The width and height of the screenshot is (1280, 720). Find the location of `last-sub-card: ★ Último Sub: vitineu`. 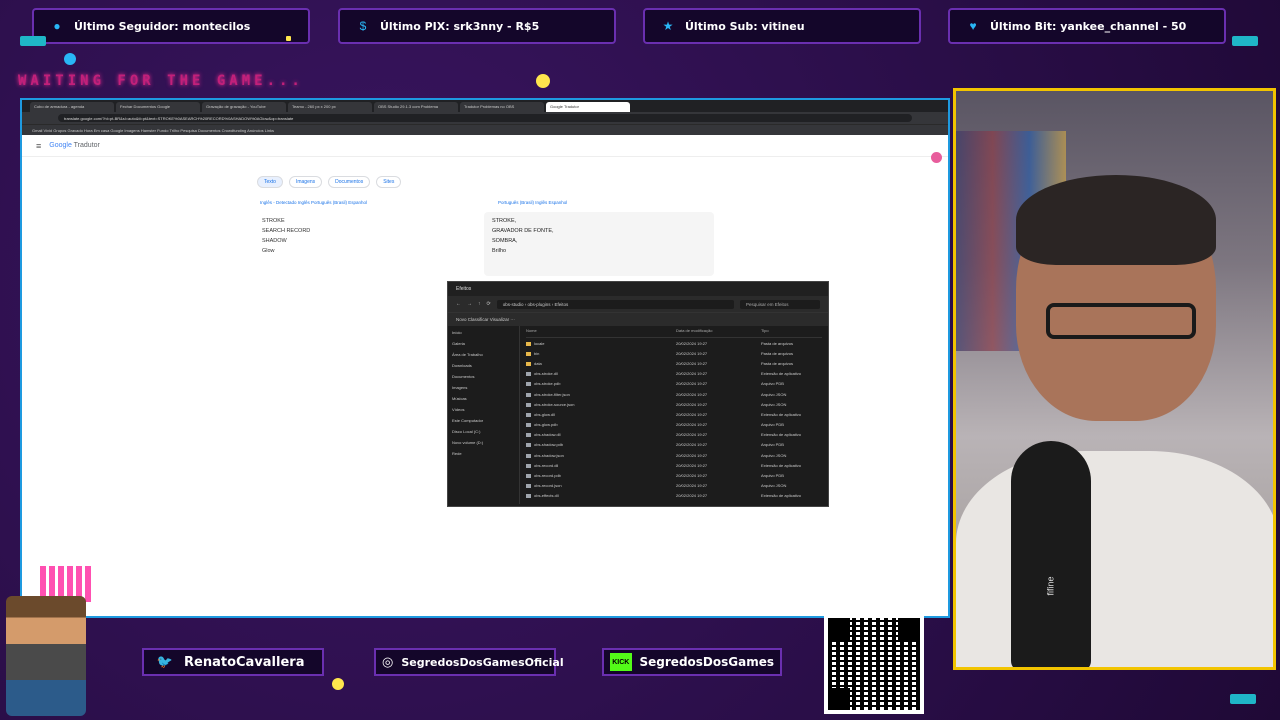

last-sub-card: ★ Último Sub: vitineu is located at coordinates (782, 26).